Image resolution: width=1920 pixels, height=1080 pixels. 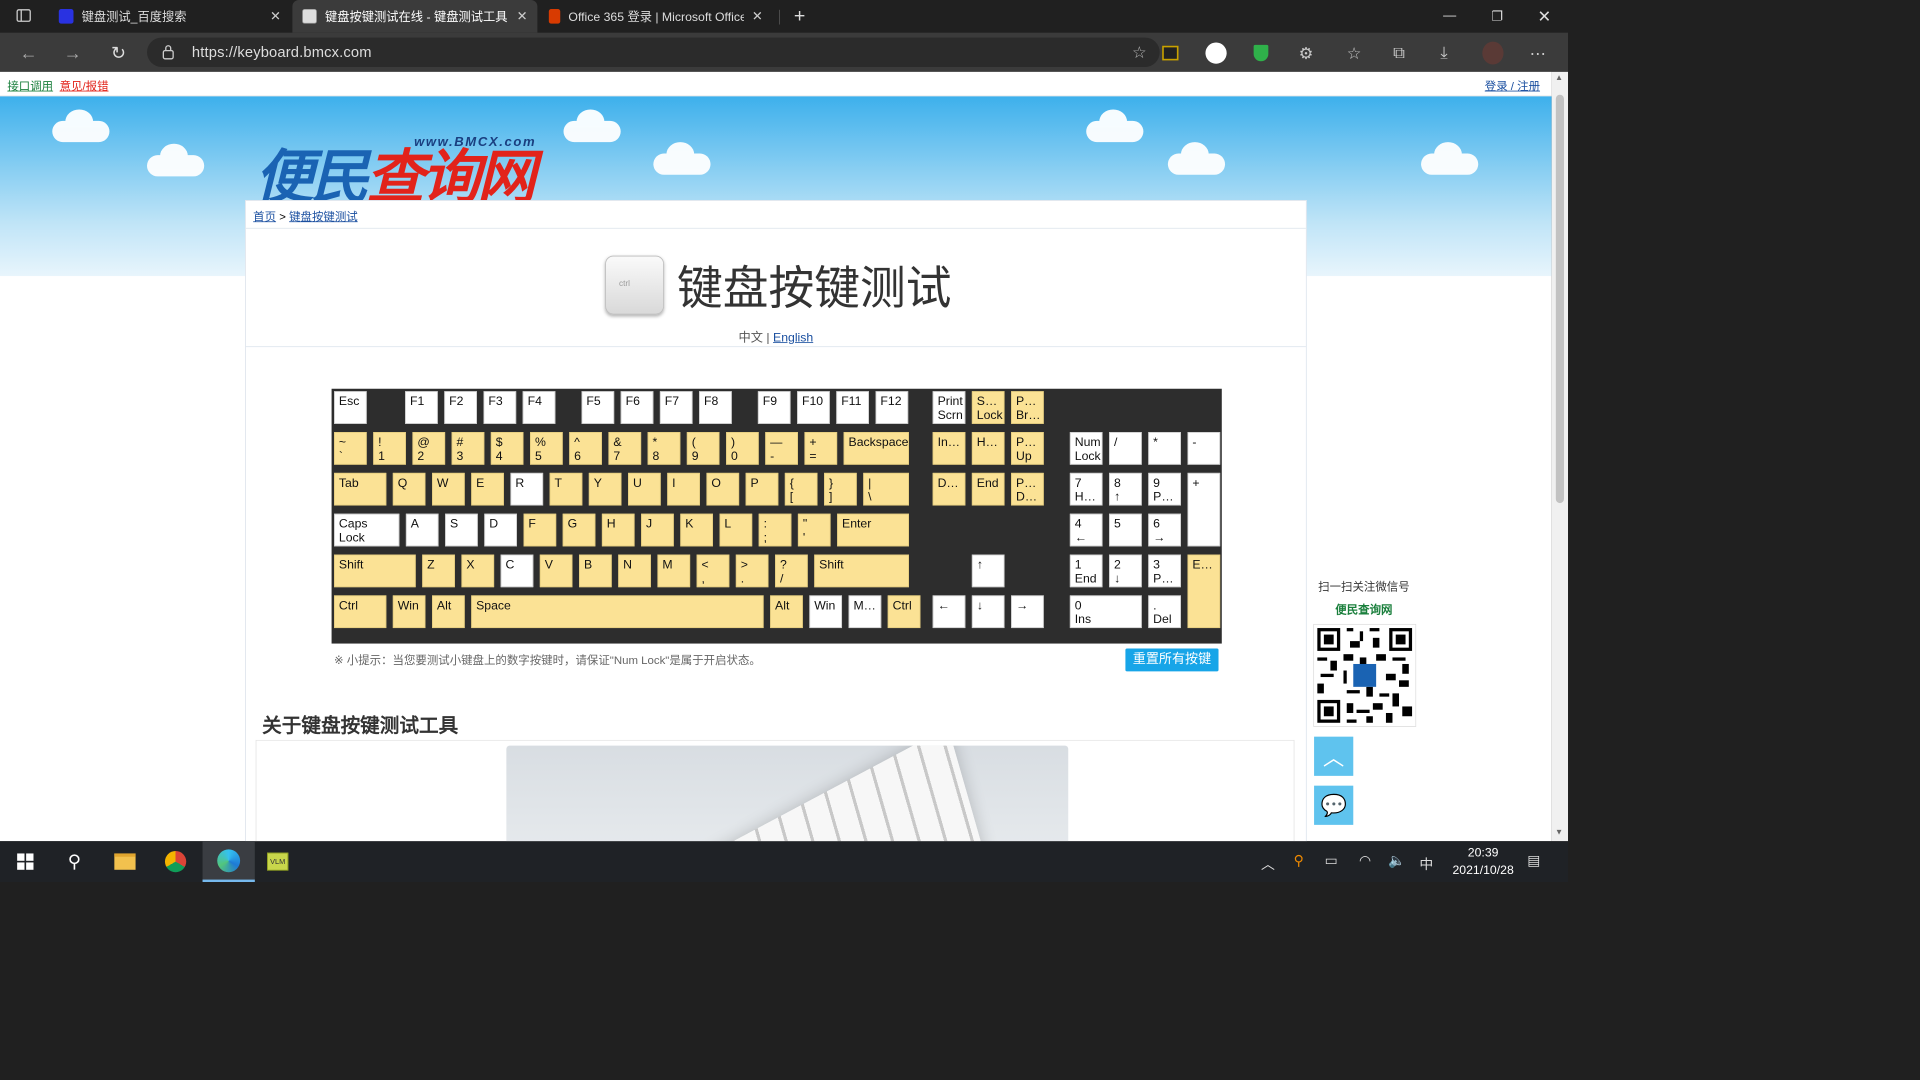 I want to click on breadcrumb-home: 首页, so click(x=264, y=216).